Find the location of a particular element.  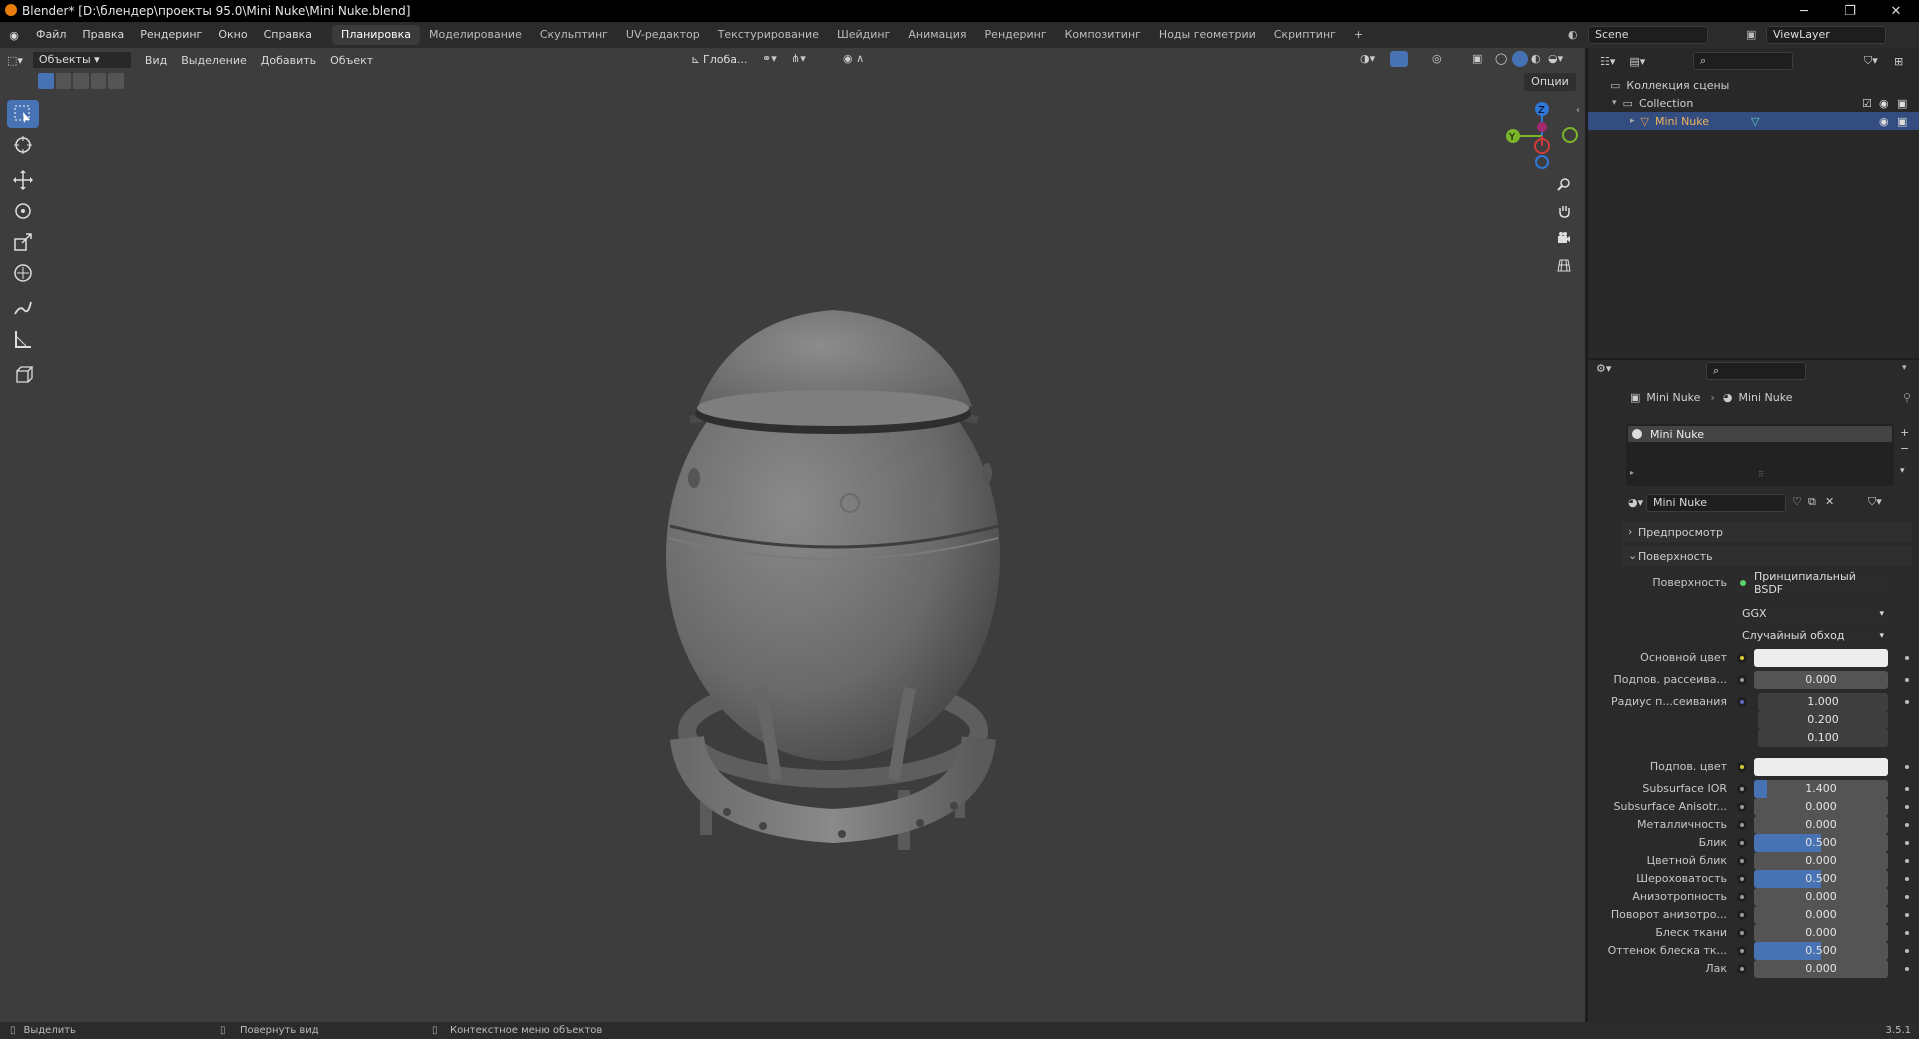

panel-surface: ⌄ Поверхность is located at coordinates (1767, 556).